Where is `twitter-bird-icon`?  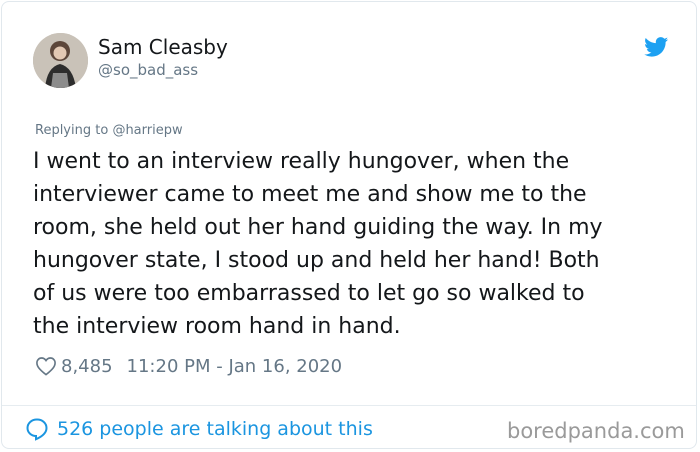 twitter-bird-icon is located at coordinates (656, 47).